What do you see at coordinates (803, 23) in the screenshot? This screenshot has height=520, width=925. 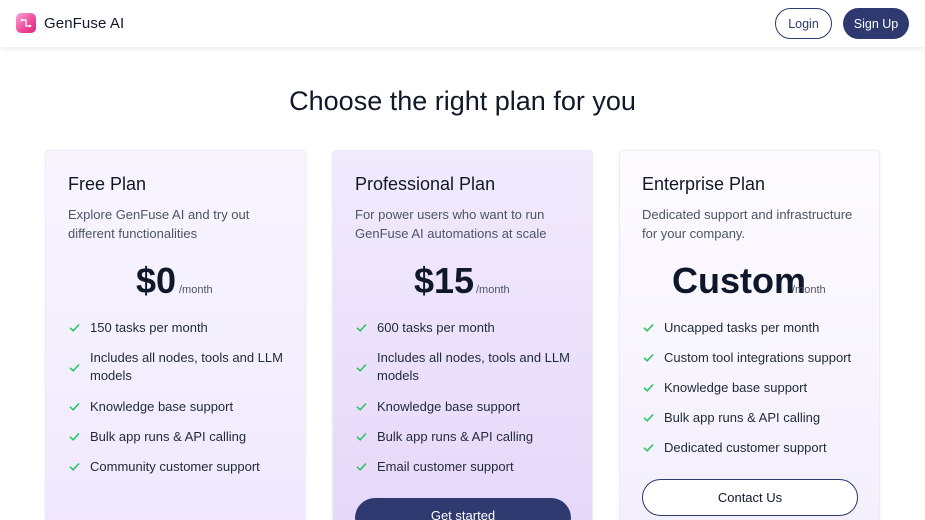 I see `login-button: Login` at bounding box center [803, 23].